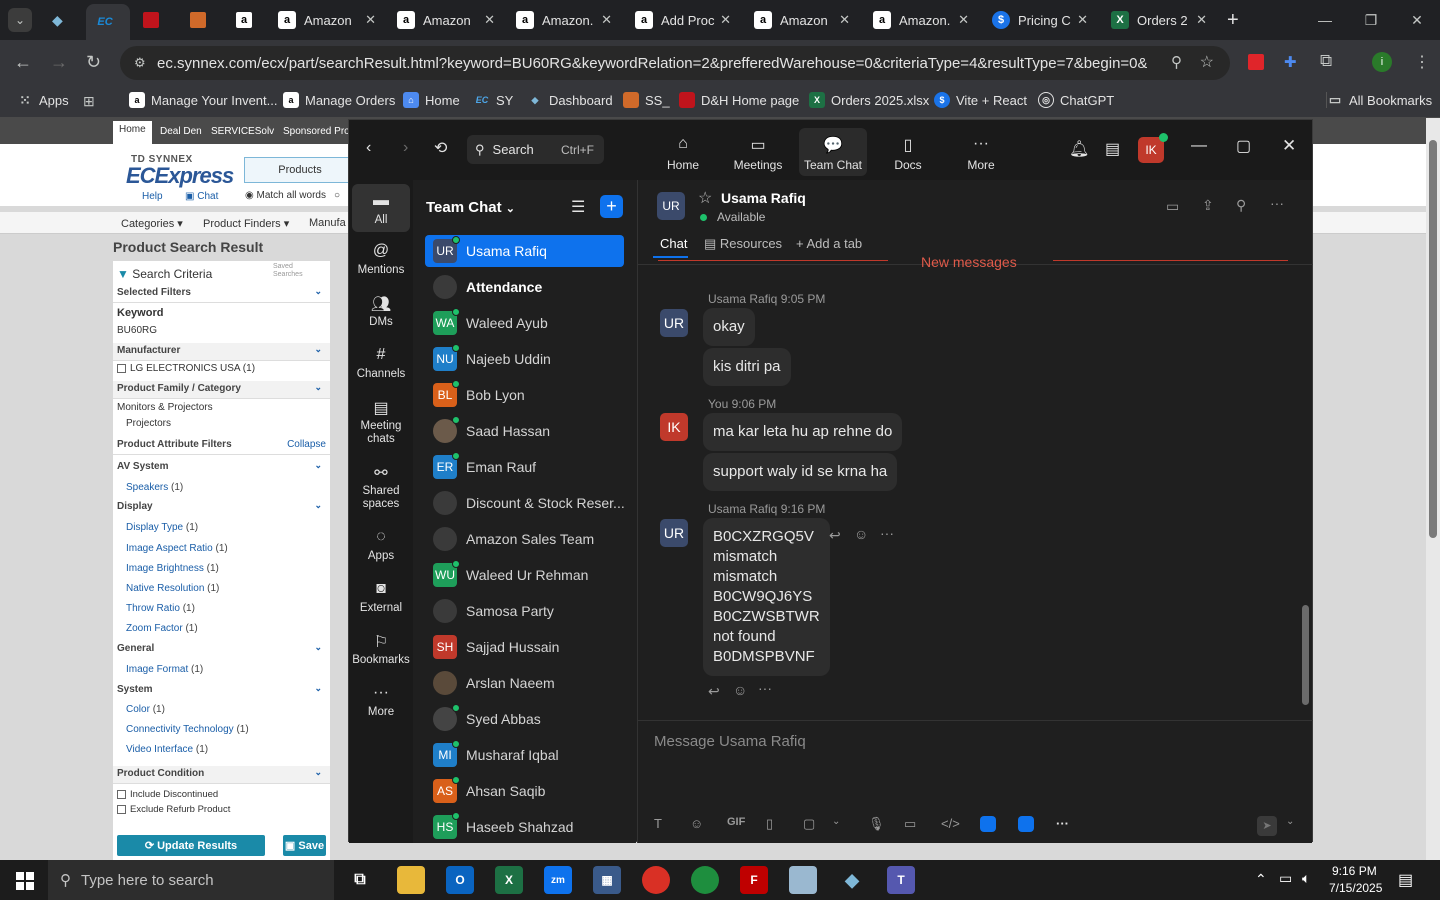  I want to click on pinned-tab-icon: ◆, so click(57, 20).